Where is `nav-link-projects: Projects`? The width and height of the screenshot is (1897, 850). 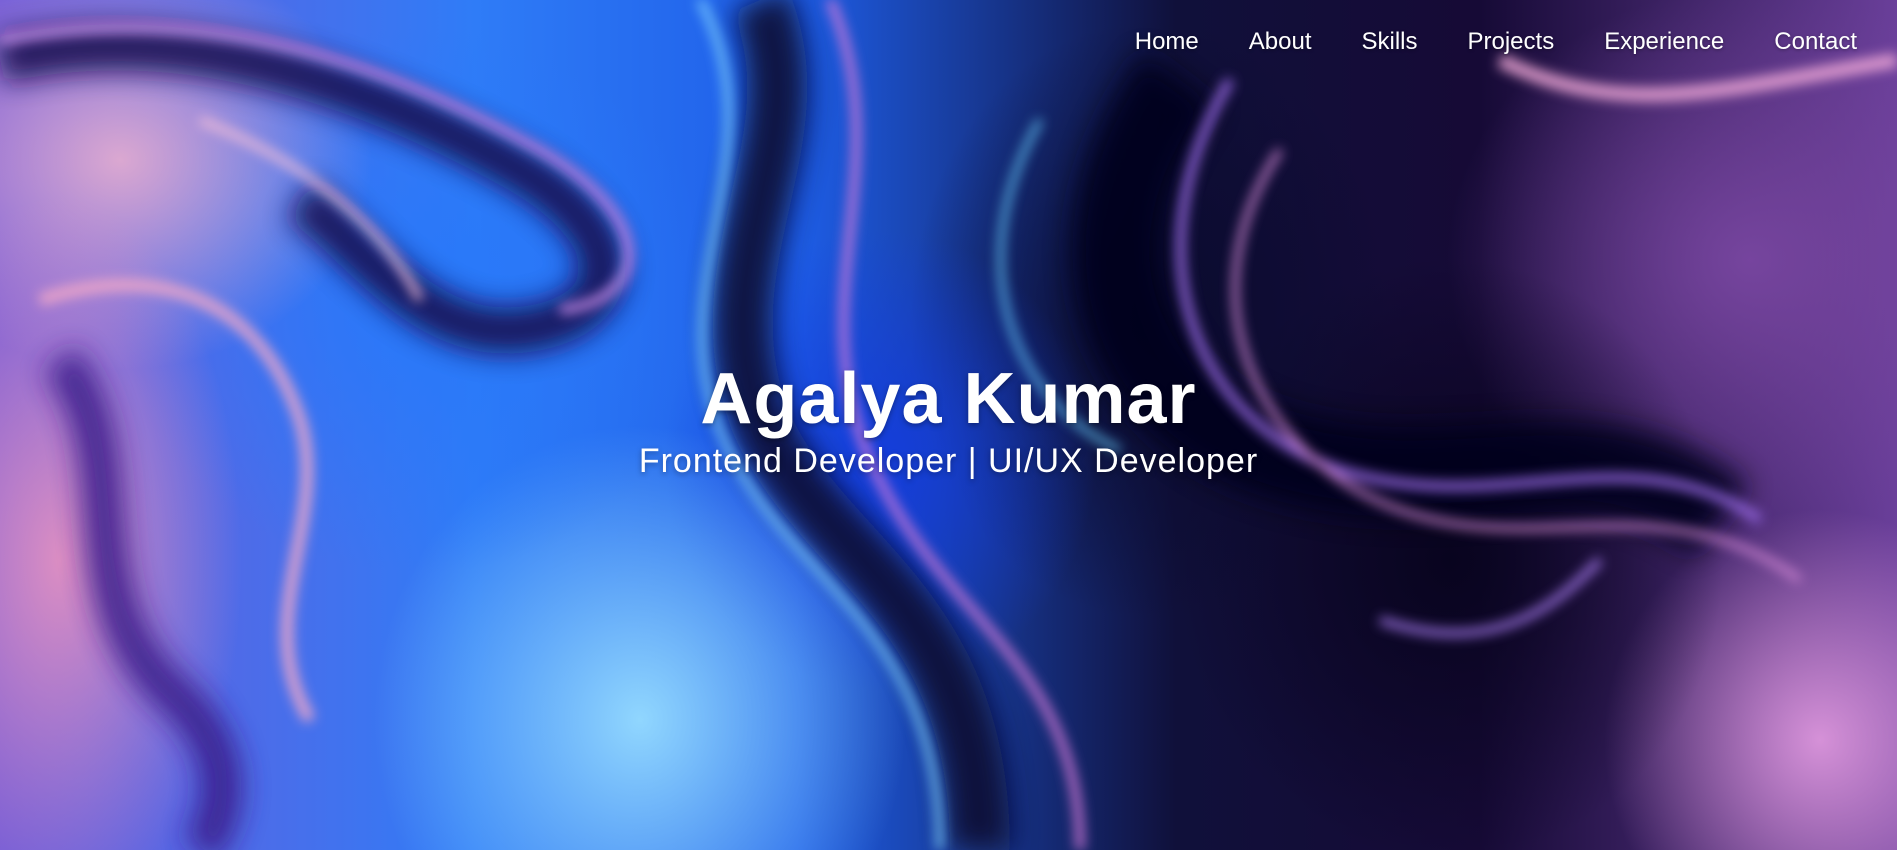 nav-link-projects: Projects is located at coordinates (1511, 42).